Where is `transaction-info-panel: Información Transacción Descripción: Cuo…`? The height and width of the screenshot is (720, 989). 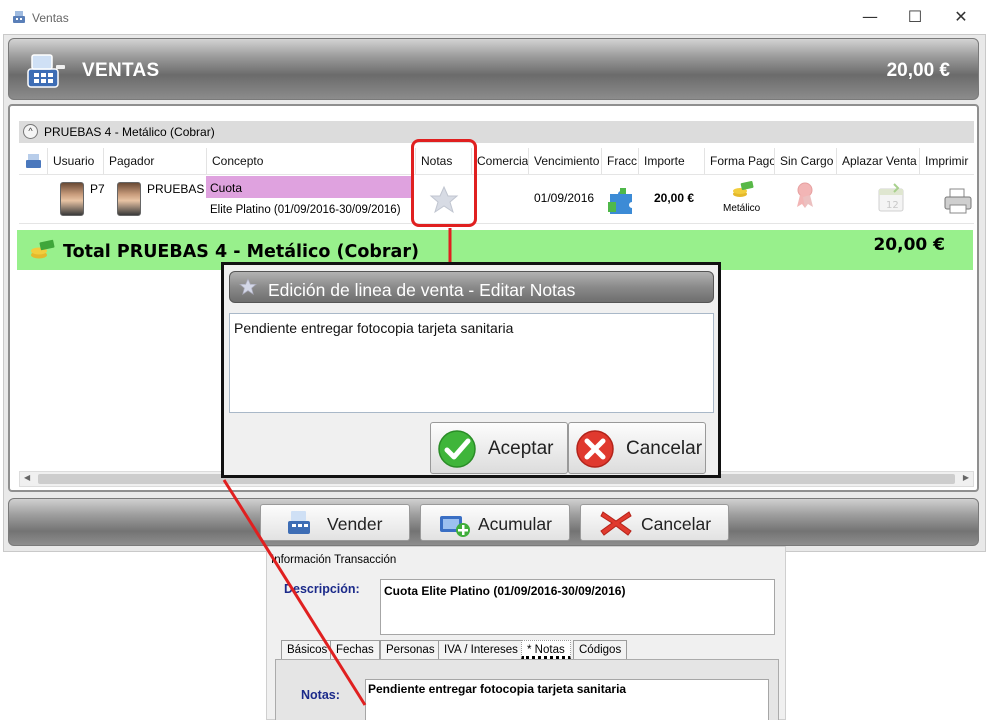 transaction-info-panel: Información Transacción Descripción: Cuo… is located at coordinates (526, 633).